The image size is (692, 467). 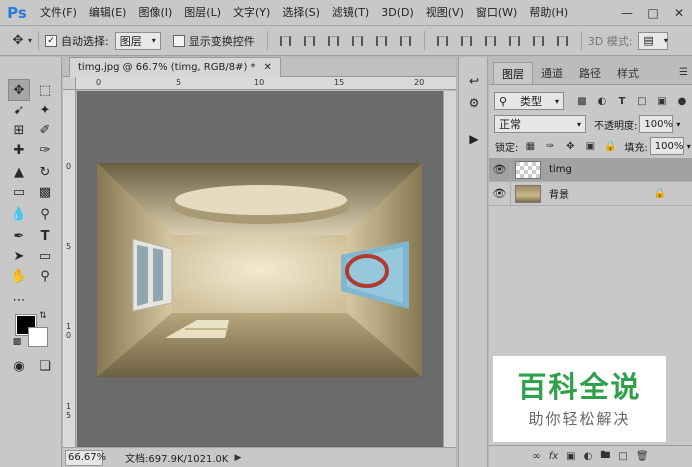 What do you see at coordinates (237, 458) in the screenshot?
I see `status-menu-icon: ▶` at bounding box center [237, 458].